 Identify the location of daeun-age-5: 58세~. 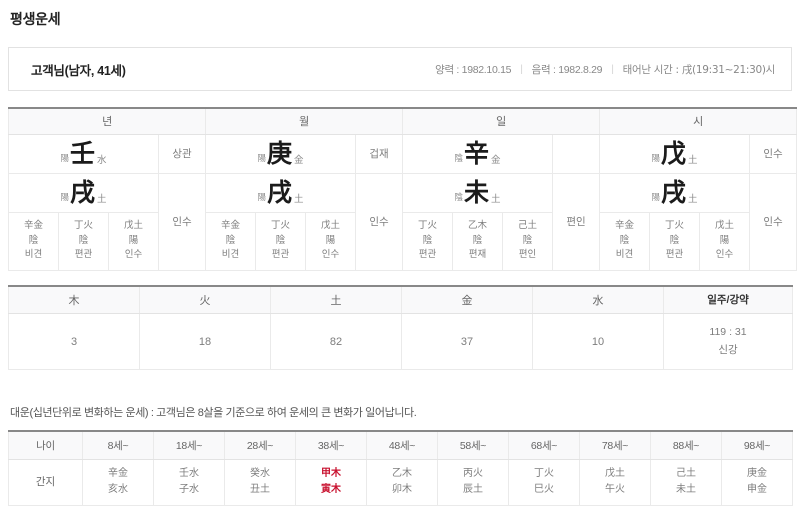
(473, 445).